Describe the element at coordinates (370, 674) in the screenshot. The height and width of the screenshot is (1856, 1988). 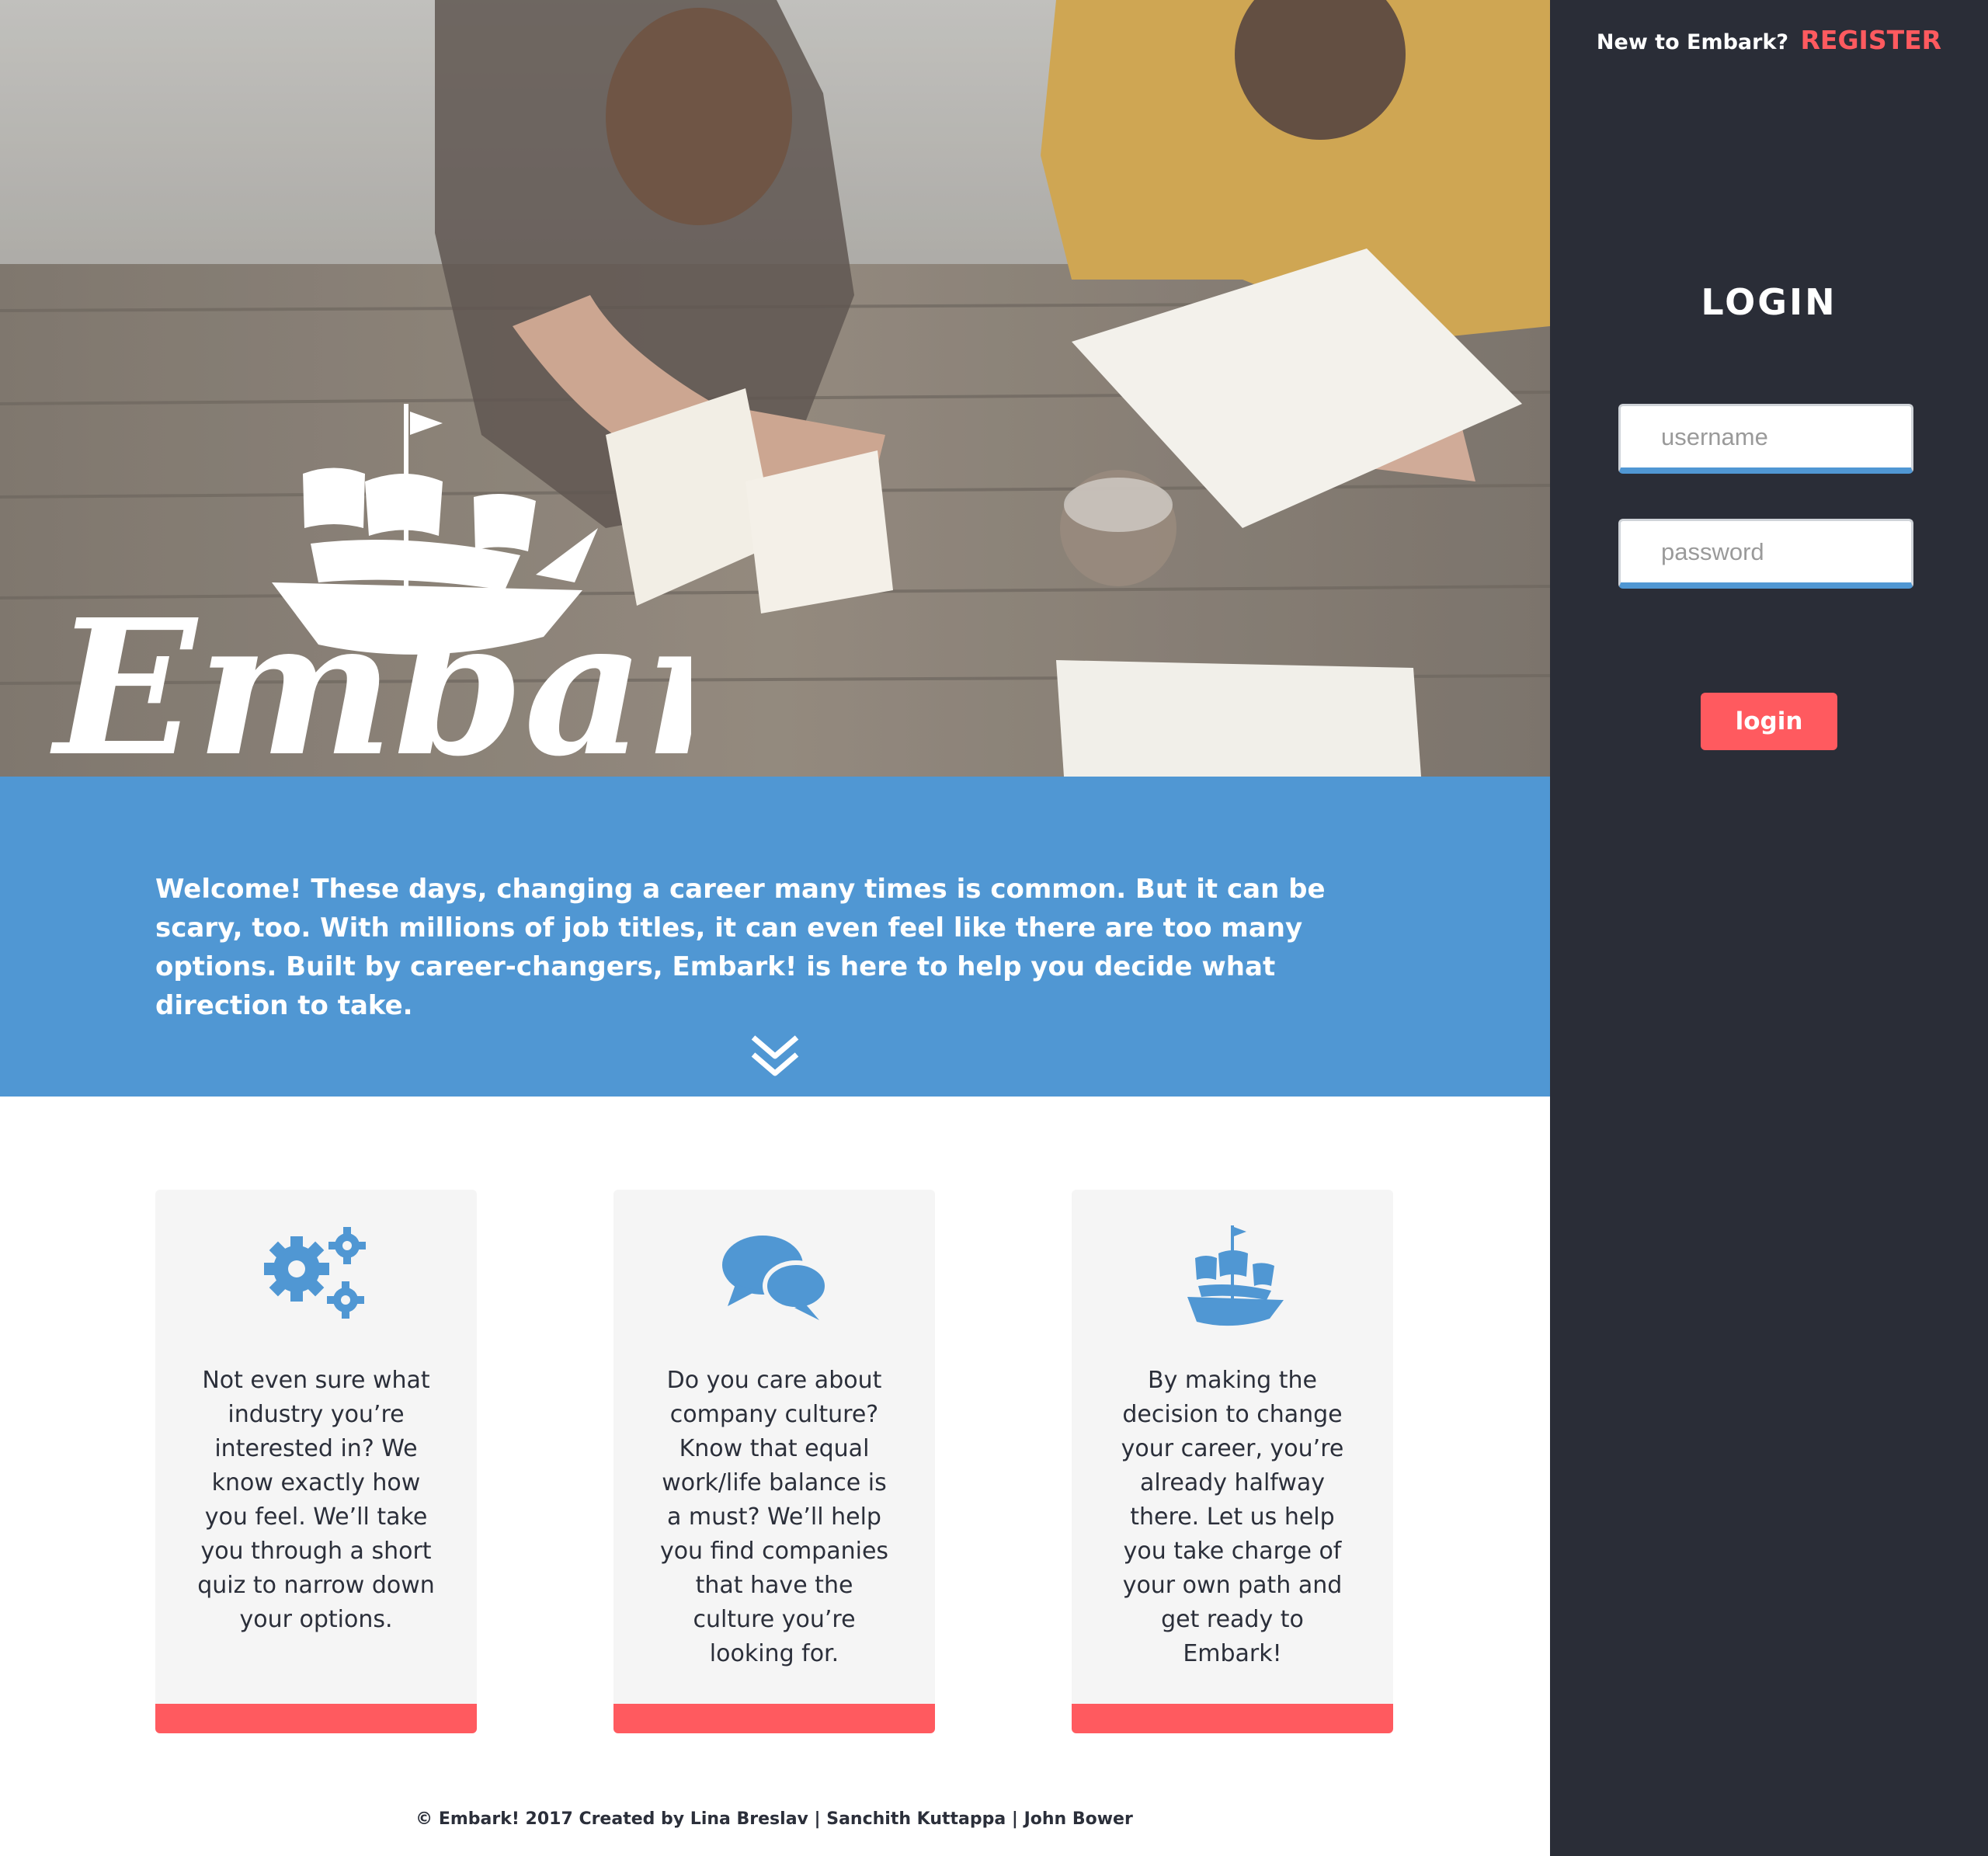
I see `svg-text: Embark!` at that location.